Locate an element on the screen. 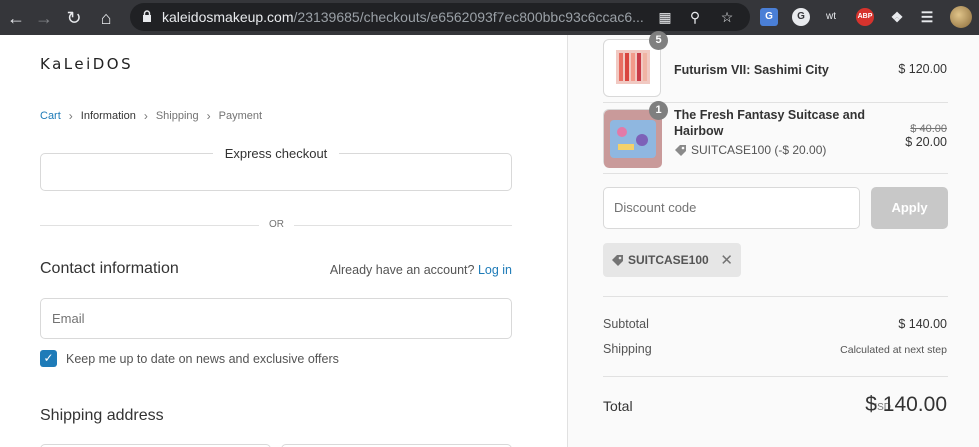 The width and height of the screenshot is (979, 447). lock-icon is located at coordinates (147, 16).